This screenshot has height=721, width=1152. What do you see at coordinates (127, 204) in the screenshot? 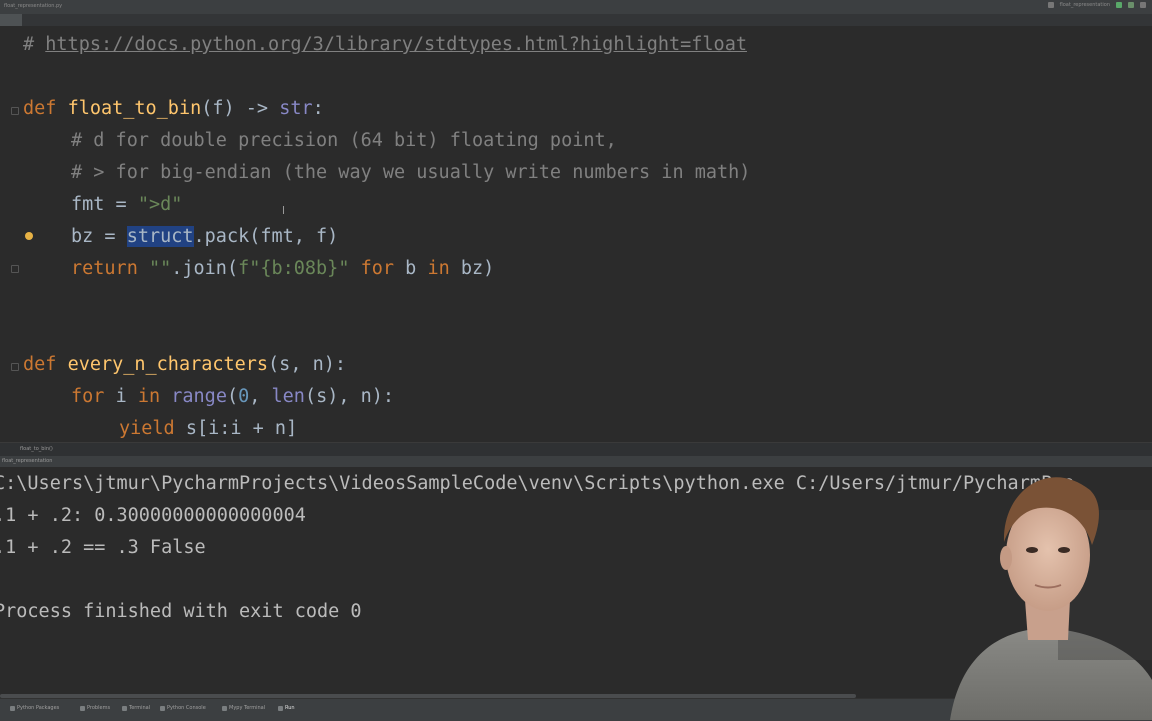
I see `code-line-fmt: fmt = ">d"` at bounding box center [127, 204].